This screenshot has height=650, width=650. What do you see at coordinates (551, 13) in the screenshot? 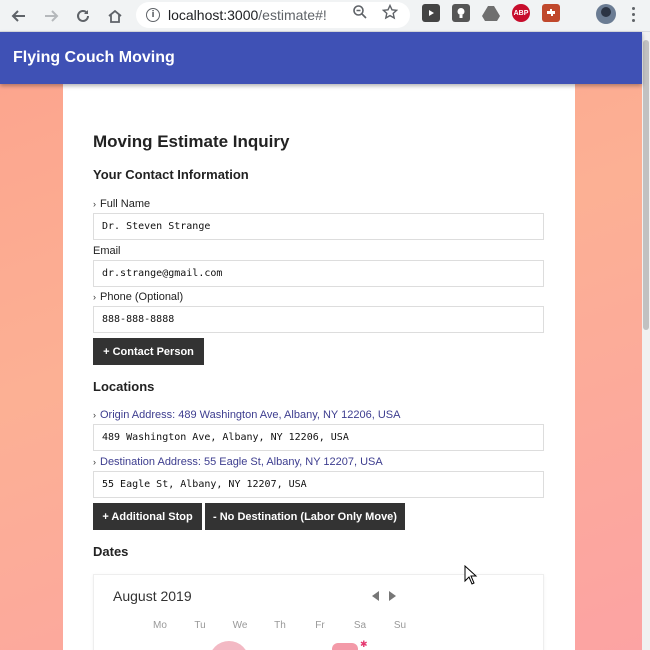
I see `puzzle-ext-icon` at bounding box center [551, 13].